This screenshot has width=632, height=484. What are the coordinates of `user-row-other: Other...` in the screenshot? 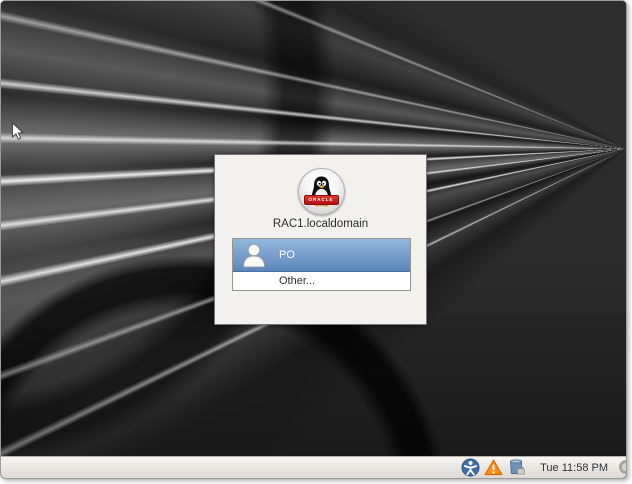 It's located at (321, 281).